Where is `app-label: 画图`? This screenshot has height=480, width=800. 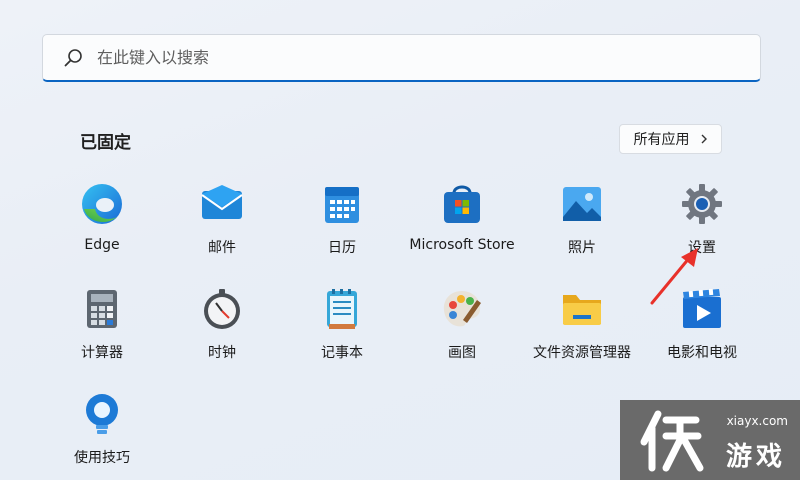
app-label: 画图 is located at coordinates (462, 353).